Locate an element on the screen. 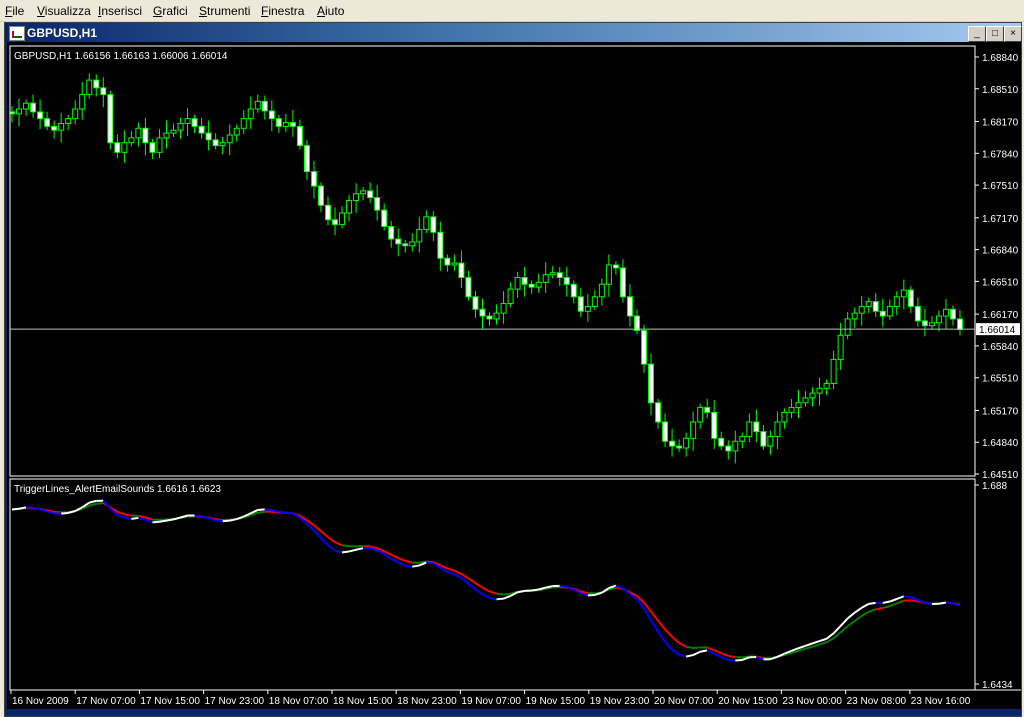 The image size is (1024, 717). close-button: × is located at coordinates (1013, 34).